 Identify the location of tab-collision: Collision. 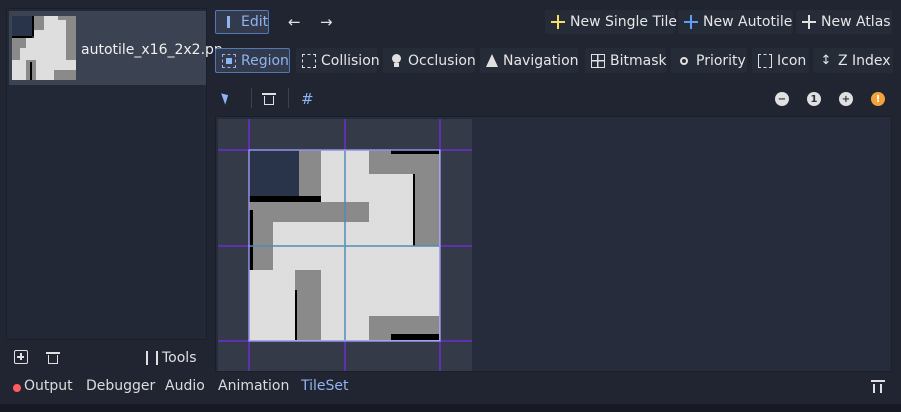
(338, 60).